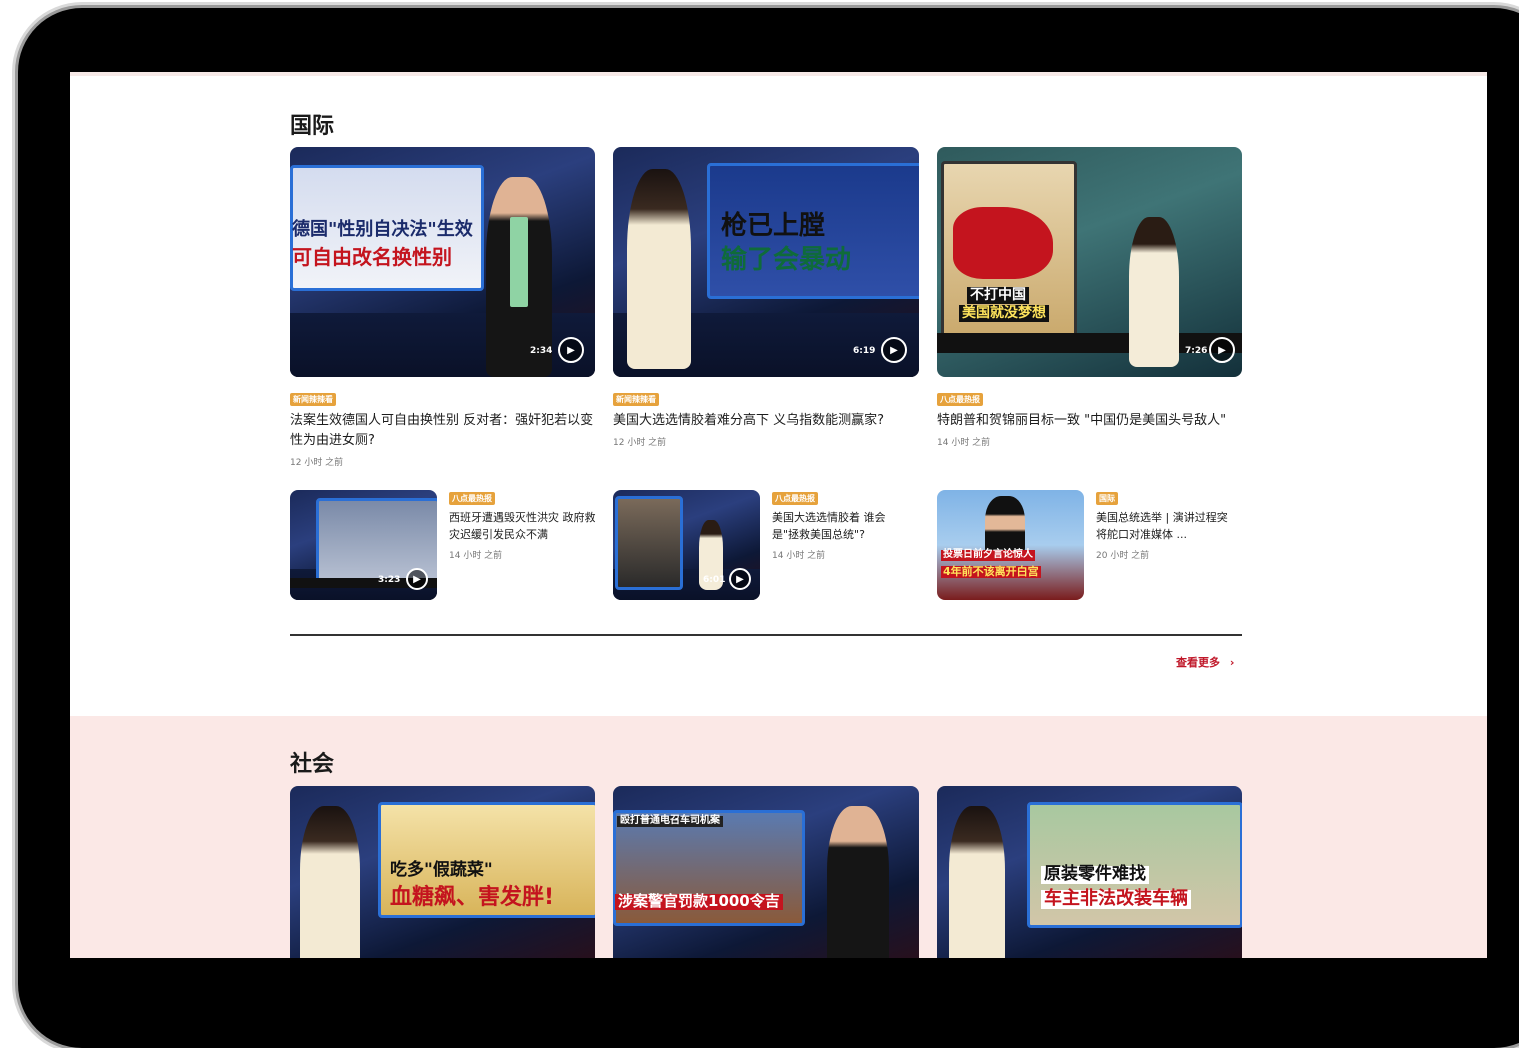 The height and width of the screenshot is (1048, 1519). Describe the element at coordinates (766, 421) in the screenshot. I see `article-title: 美国大选选情胶着难分高下 义乌指数能测赢家?` at that location.